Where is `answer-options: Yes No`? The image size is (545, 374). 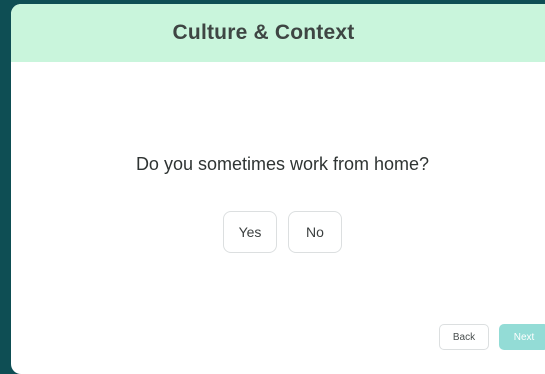 answer-options: Yes No is located at coordinates (282, 232).